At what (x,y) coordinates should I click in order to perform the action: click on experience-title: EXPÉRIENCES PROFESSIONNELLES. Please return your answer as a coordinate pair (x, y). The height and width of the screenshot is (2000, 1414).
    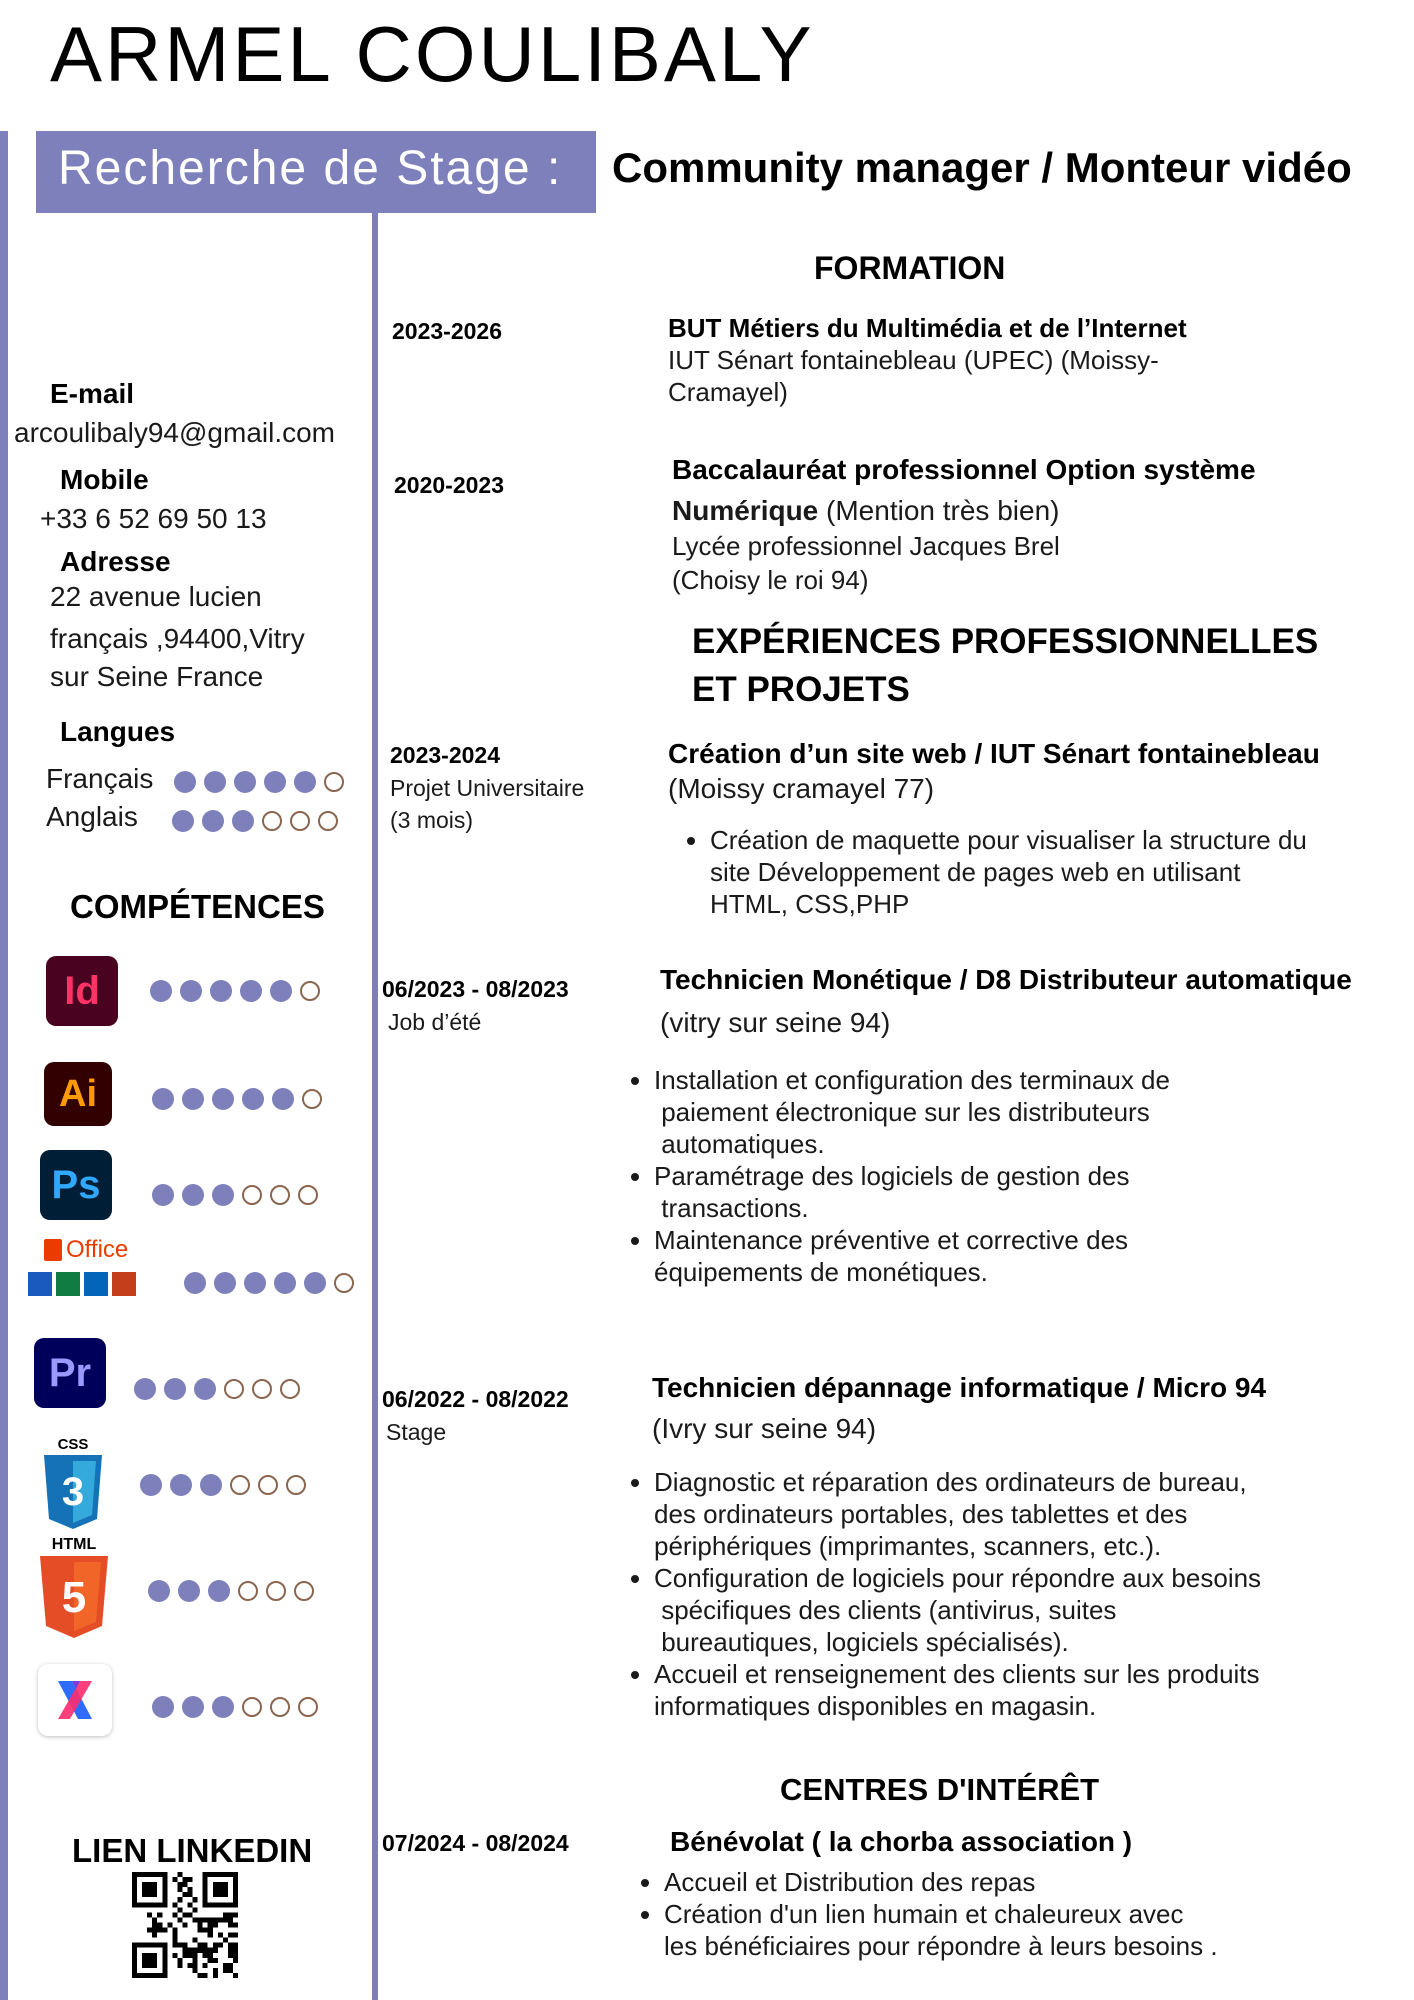
    Looking at the image, I should click on (1005, 641).